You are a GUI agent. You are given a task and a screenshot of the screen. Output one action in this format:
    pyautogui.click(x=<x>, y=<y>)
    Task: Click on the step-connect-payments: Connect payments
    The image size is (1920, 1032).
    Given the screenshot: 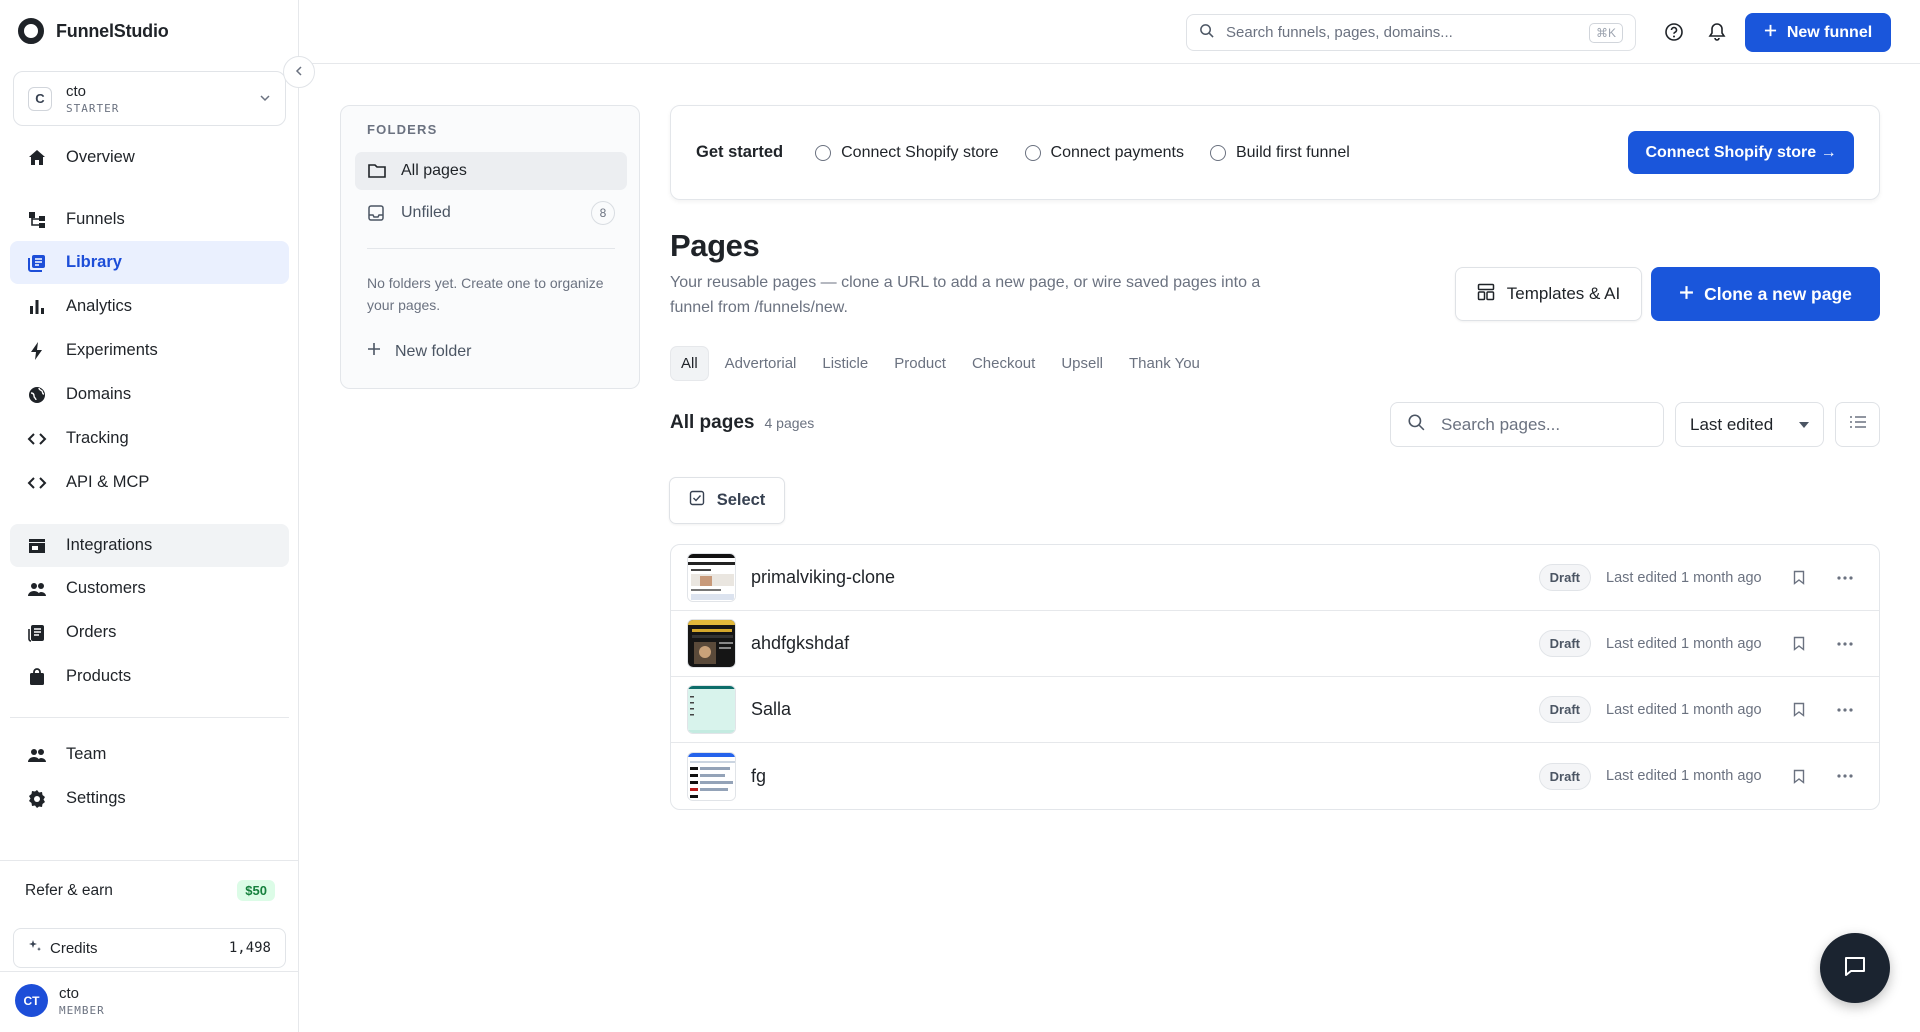 What is the action you would take?
    pyautogui.click(x=1104, y=153)
    